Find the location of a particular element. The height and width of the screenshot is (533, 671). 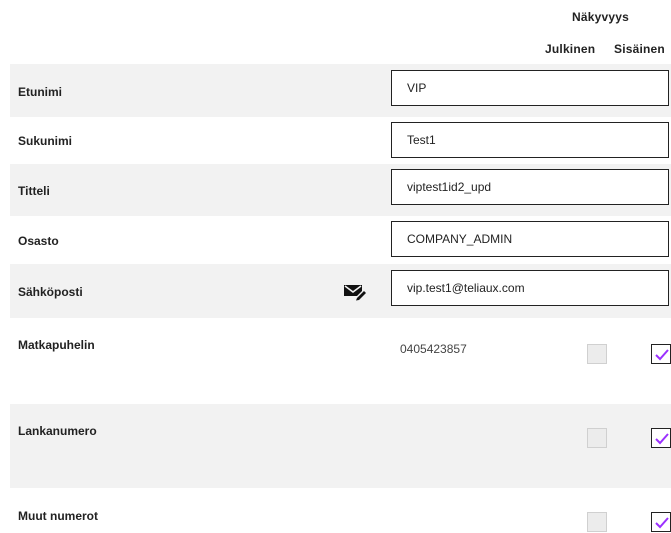

mobile-label: Matkapuhelin is located at coordinates (56, 345).